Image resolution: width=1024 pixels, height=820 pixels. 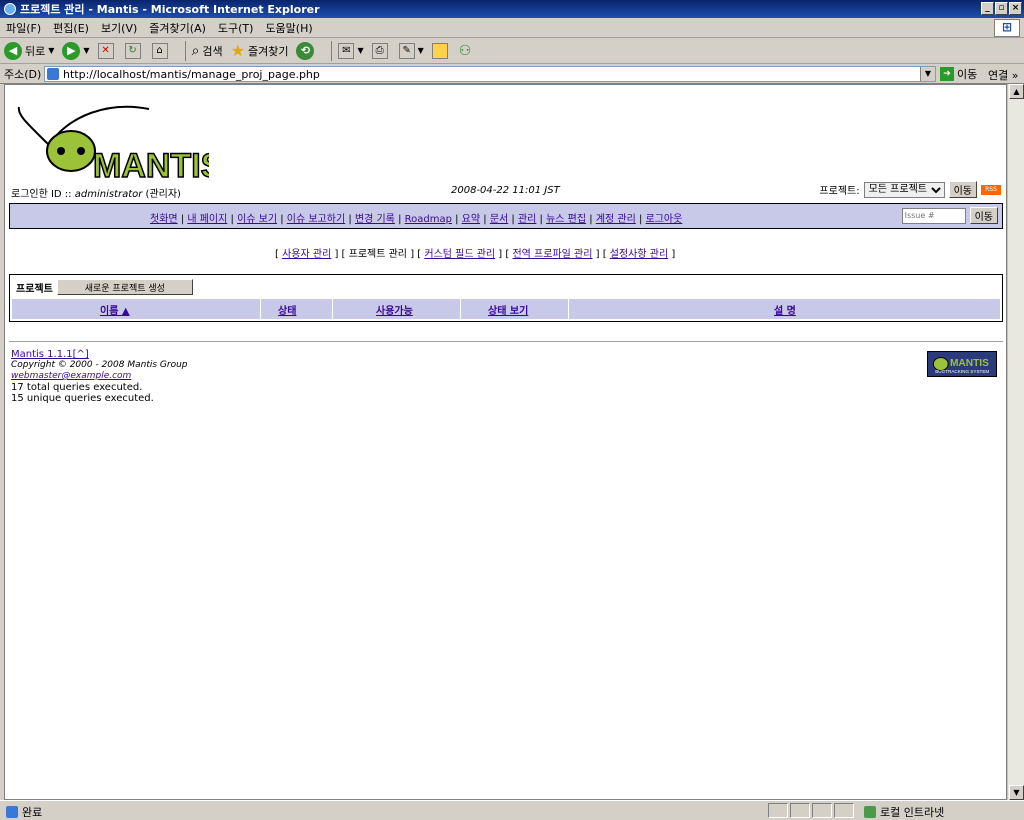 I want to click on issue-go-button: 이동, so click(x=983, y=215).